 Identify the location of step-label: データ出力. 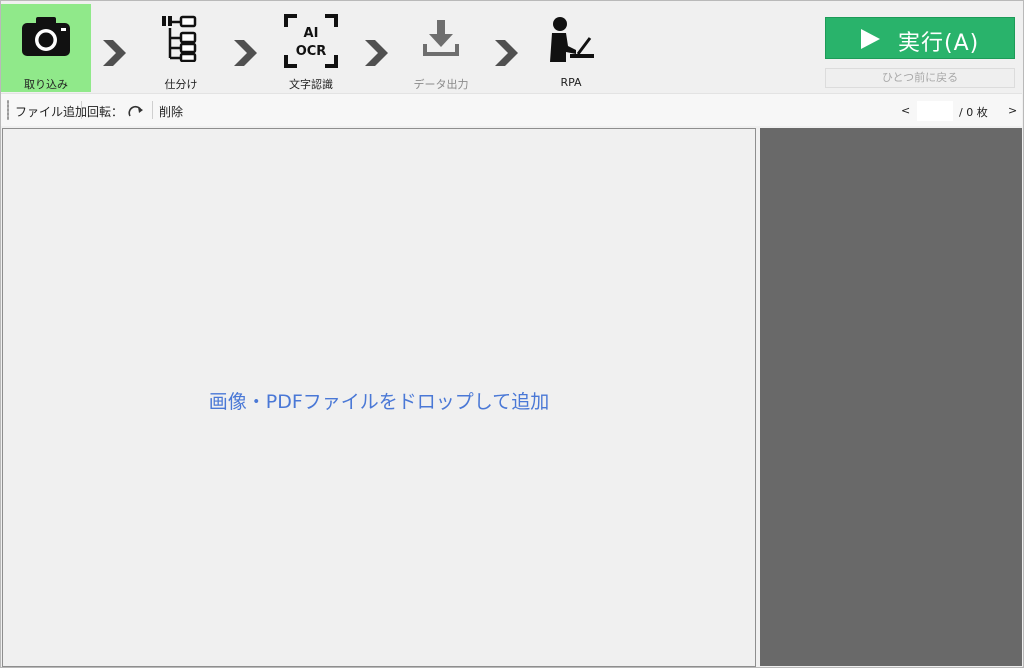
(441, 84).